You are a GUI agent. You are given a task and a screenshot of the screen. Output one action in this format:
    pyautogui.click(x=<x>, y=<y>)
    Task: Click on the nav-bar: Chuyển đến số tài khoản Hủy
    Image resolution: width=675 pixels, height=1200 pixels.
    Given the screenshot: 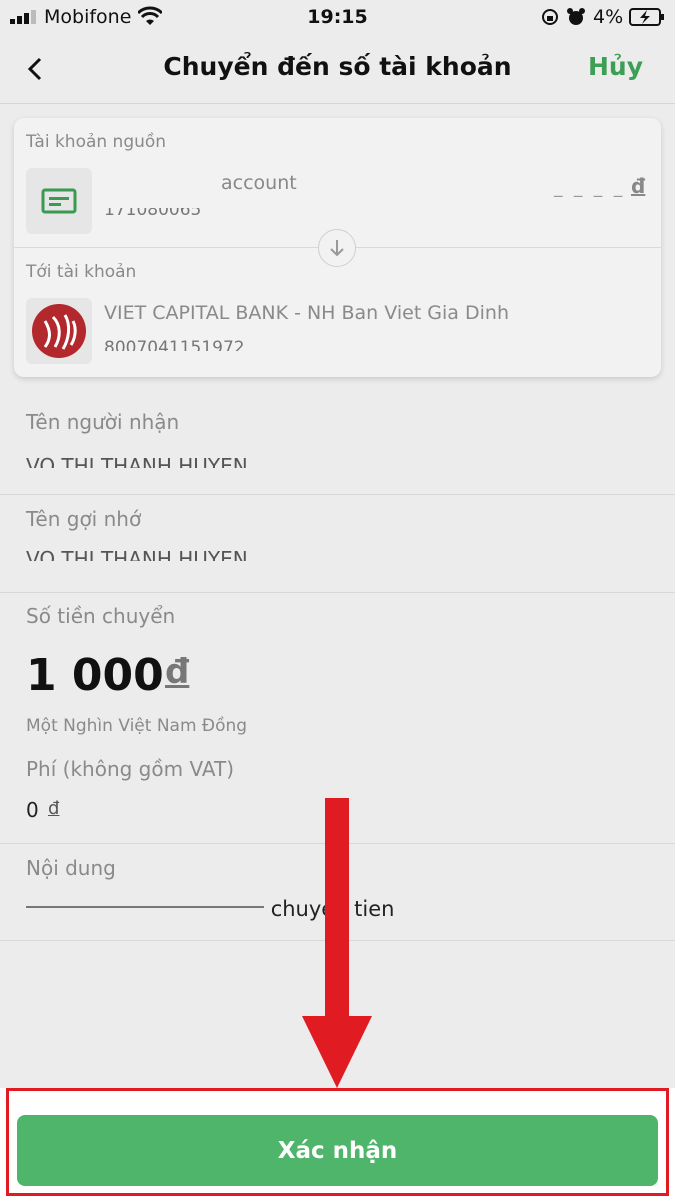 What is the action you would take?
    pyautogui.click(x=337, y=69)
    